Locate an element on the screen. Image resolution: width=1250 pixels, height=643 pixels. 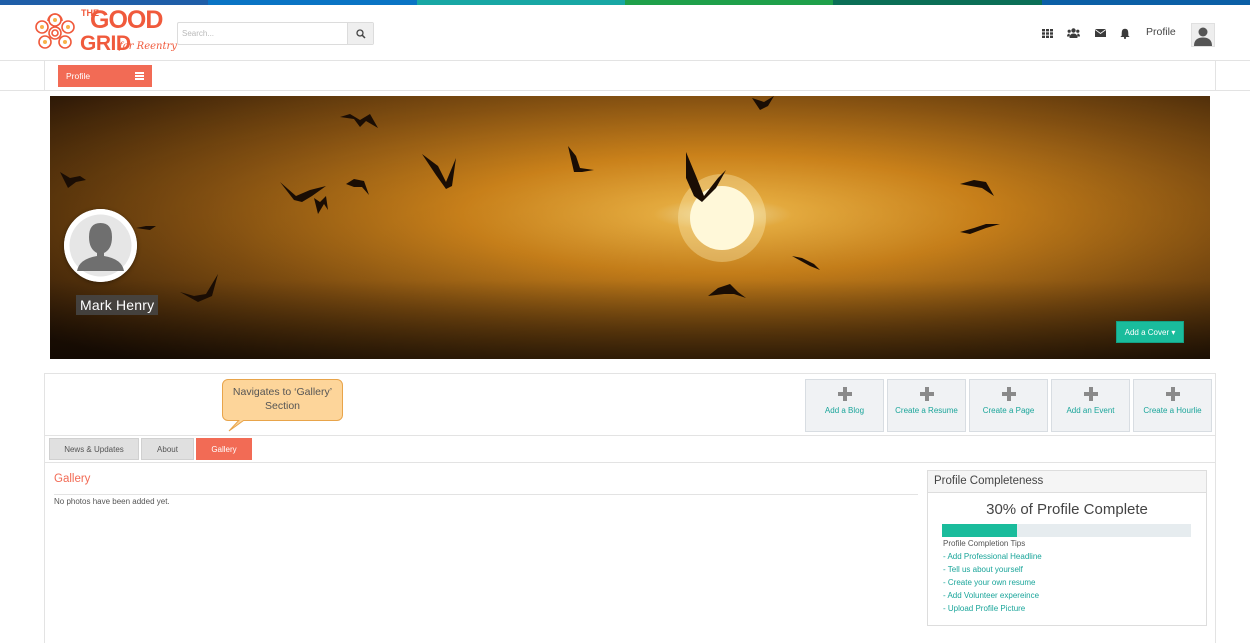
mail-icon is located at coordinates (1100, 33).